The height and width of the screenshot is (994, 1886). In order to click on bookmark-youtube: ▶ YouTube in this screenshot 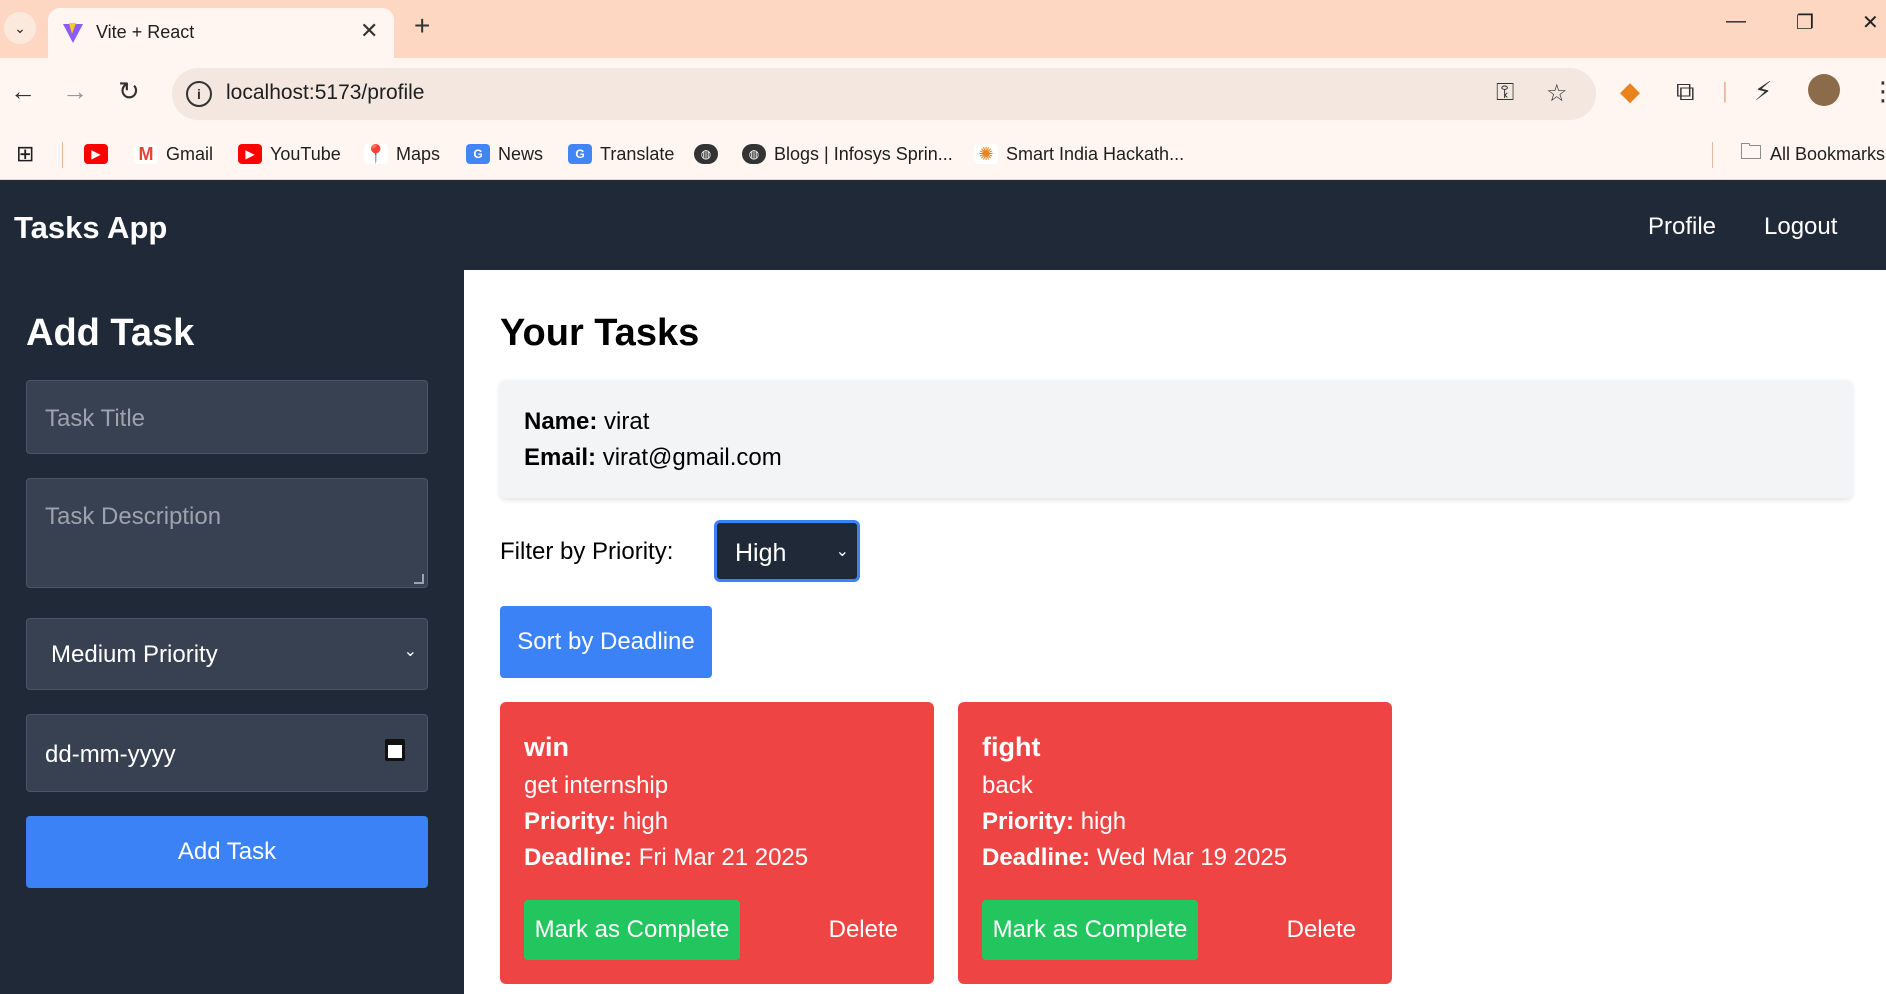, I will do `click(289, 154)`.